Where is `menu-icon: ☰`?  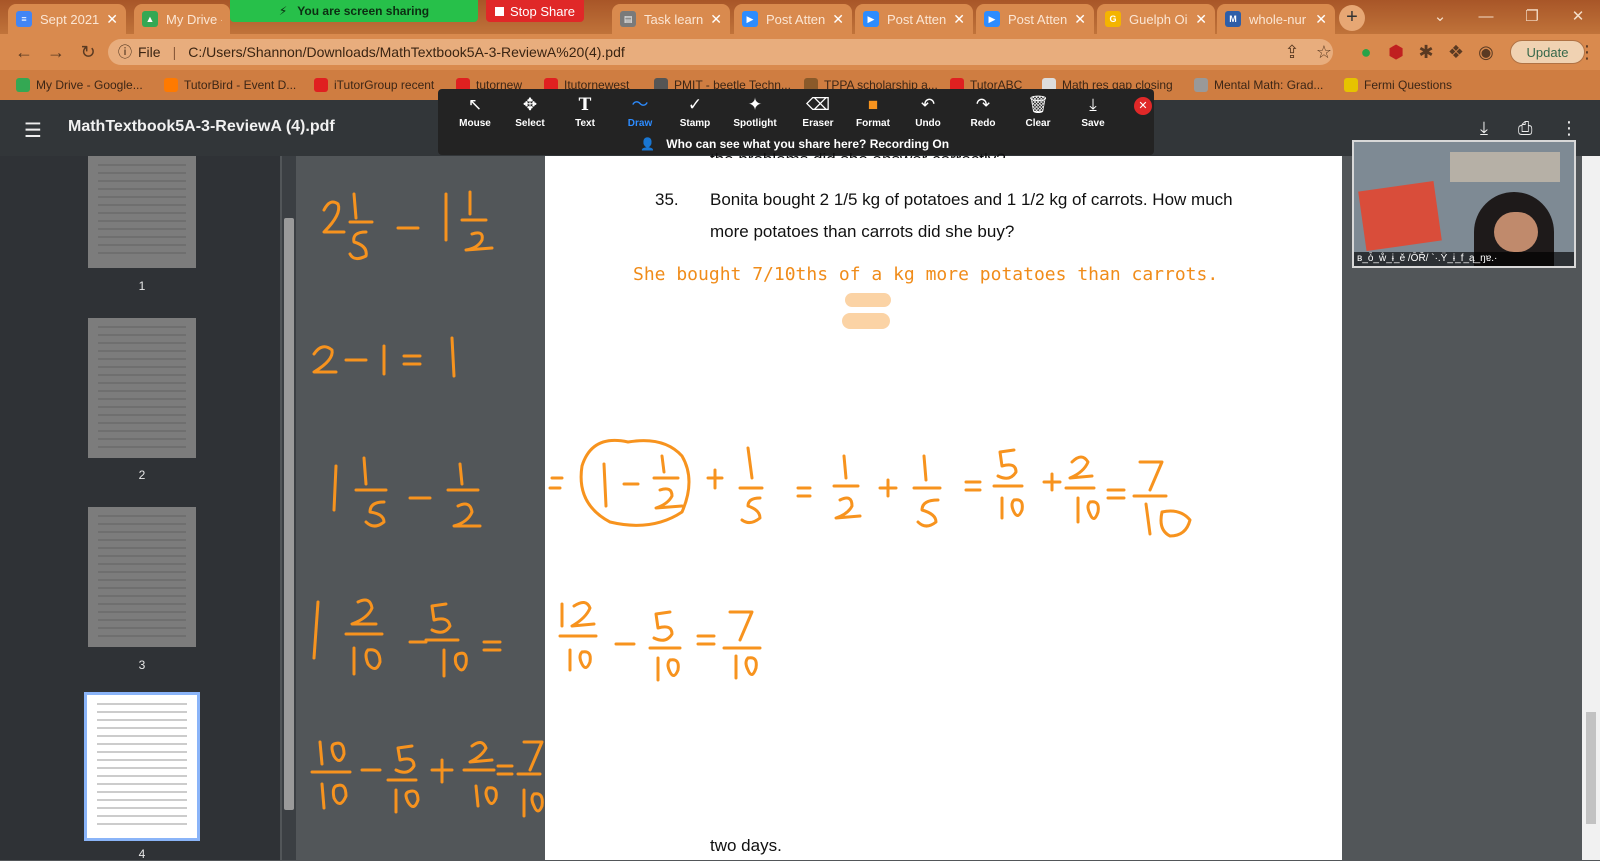 menu-icon: ☰ is located at coordinates (33, 130).